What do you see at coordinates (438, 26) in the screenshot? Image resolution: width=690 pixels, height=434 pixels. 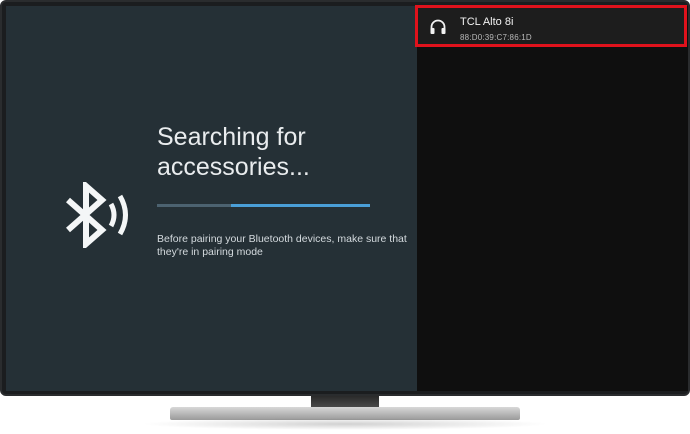 I see `headphones-icon` at bounding box center [438, 26].